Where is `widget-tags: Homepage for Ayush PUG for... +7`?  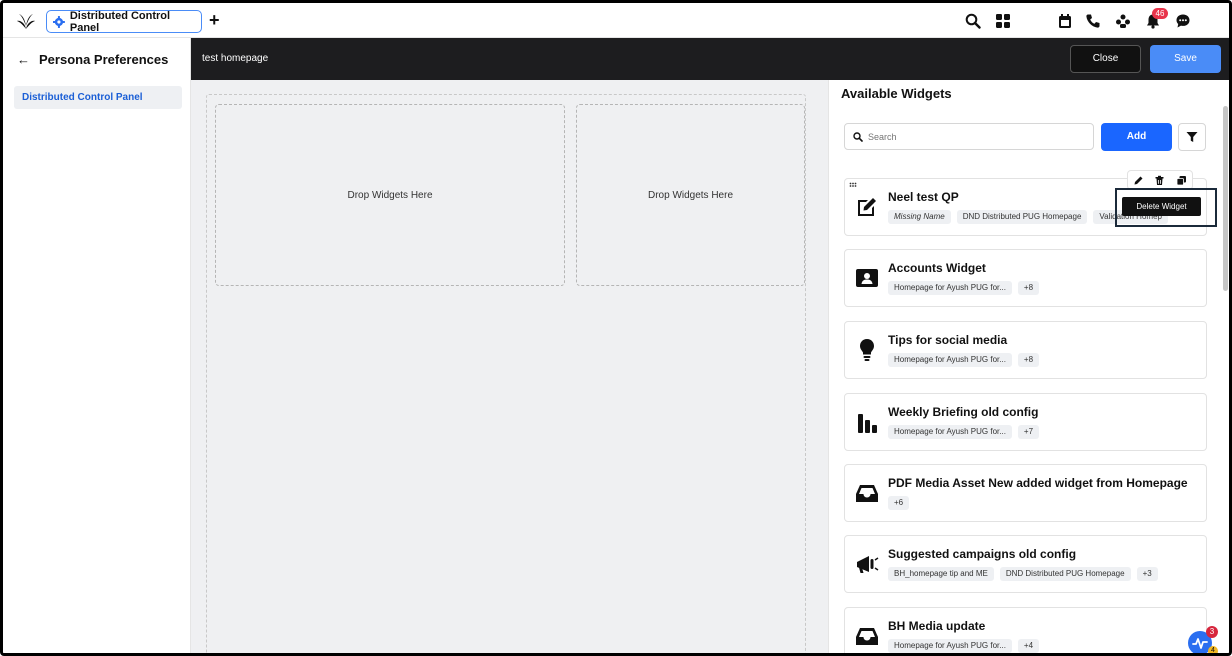
widget-tags: Homepage for Ayush PUG for... +7 is located at coordinates (964, 432).